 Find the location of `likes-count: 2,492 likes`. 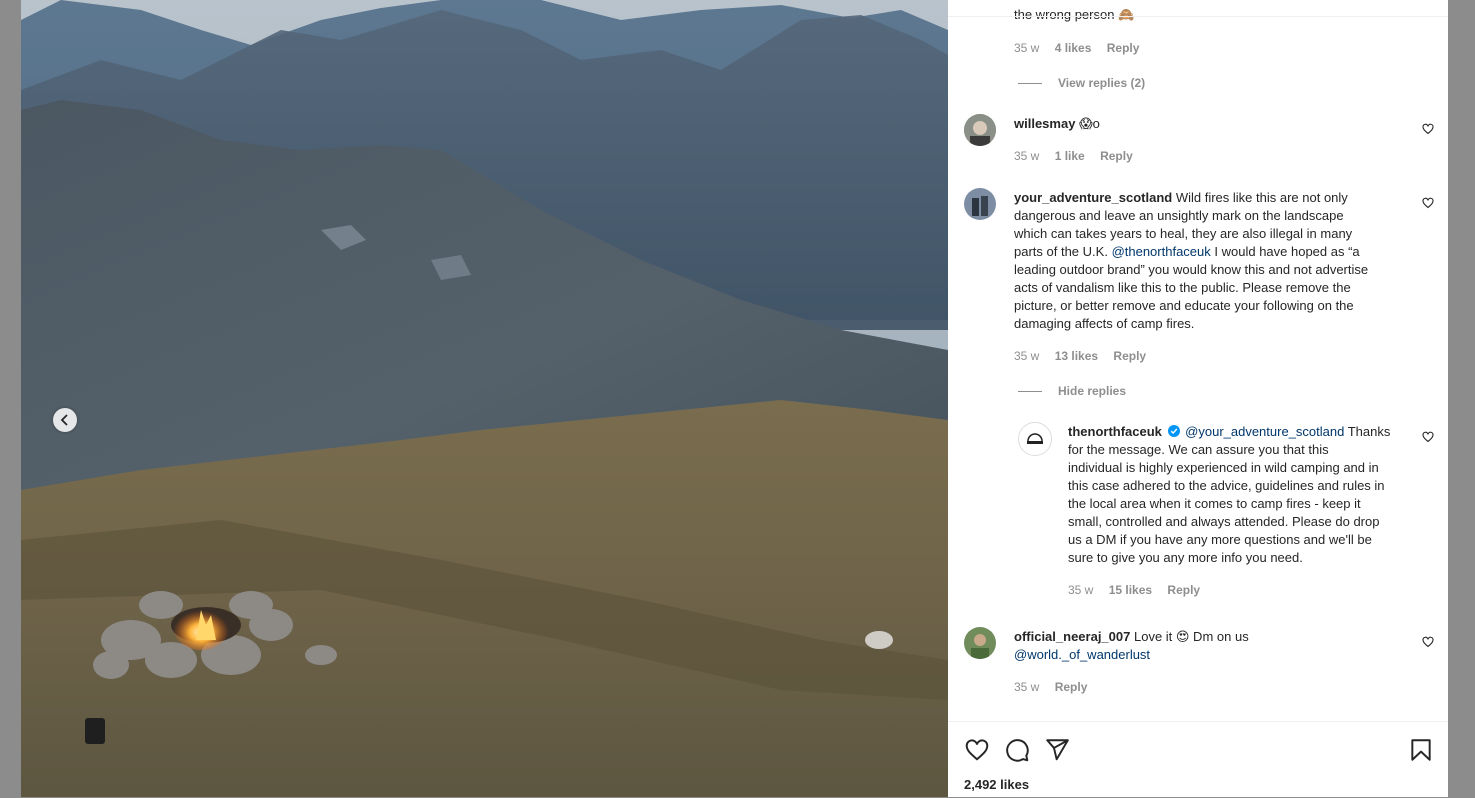

likes-count: 2,492 likes is located at coordinates (996, 784).